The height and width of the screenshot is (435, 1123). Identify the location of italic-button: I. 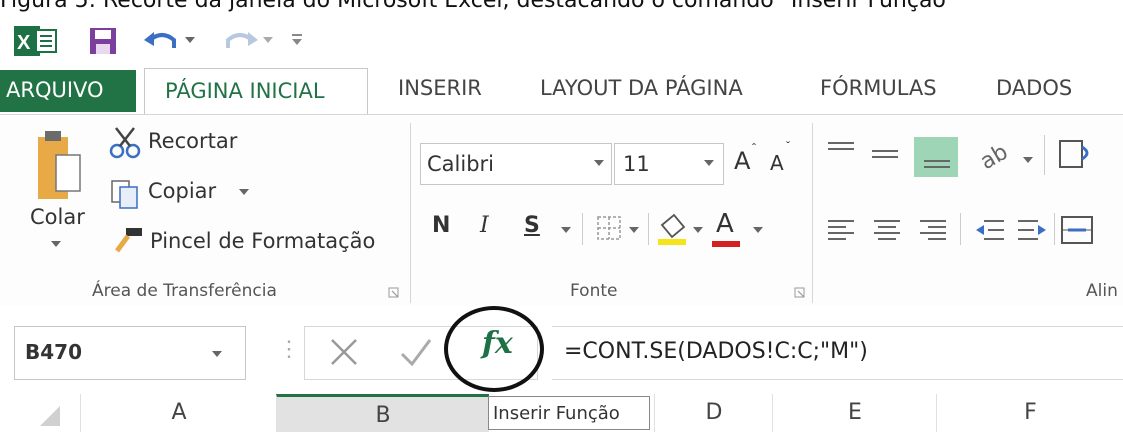
(484, 225).